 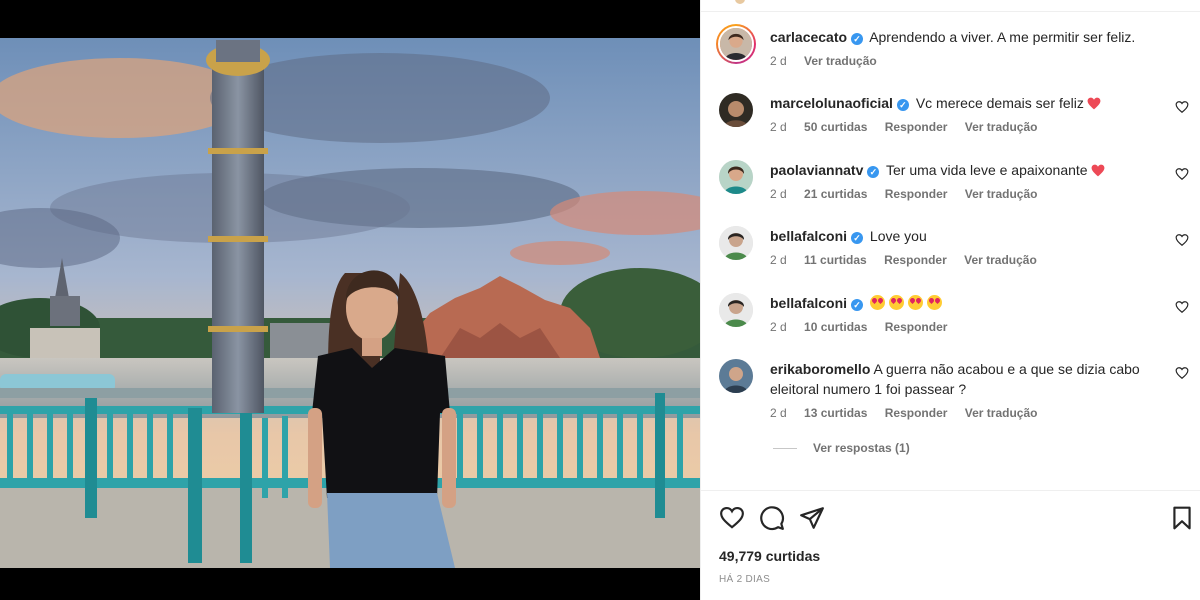 I want to click on post-timestamp: HÁ 2 DIAS, so click(x=745, y=579).